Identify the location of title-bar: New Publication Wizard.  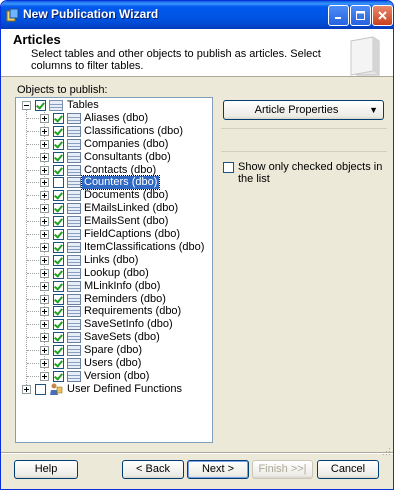
(197, 15).